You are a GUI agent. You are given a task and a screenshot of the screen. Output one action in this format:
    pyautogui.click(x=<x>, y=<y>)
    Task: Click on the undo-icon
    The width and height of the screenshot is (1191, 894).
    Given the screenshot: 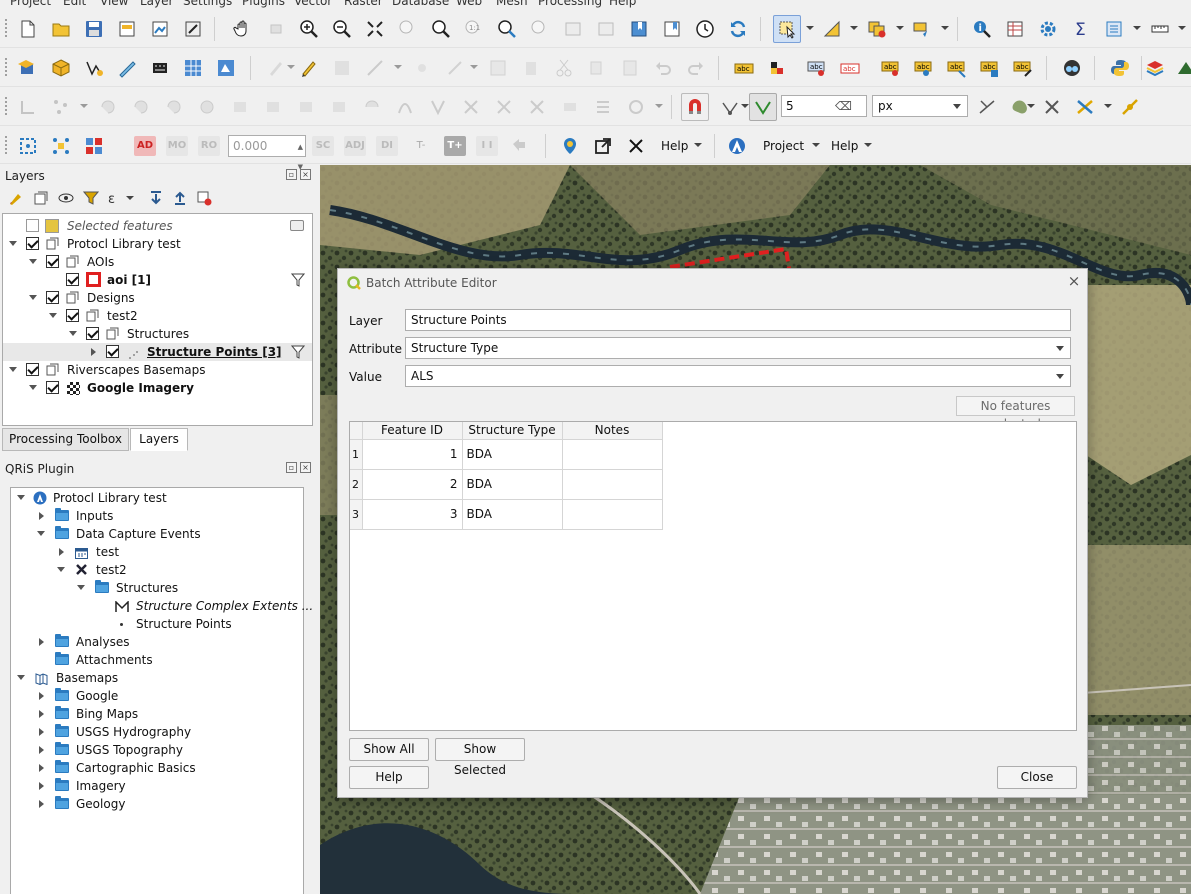 What is the action you would take?
    pyautogui.click(x=663, y=68)
    